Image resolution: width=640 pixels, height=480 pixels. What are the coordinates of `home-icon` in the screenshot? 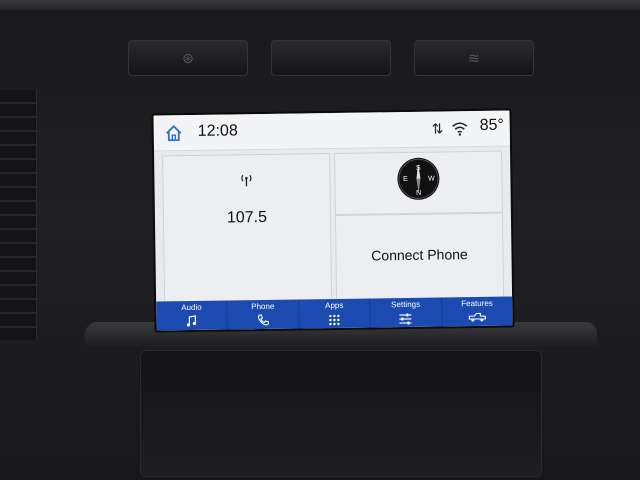 It's located at (174, 133).